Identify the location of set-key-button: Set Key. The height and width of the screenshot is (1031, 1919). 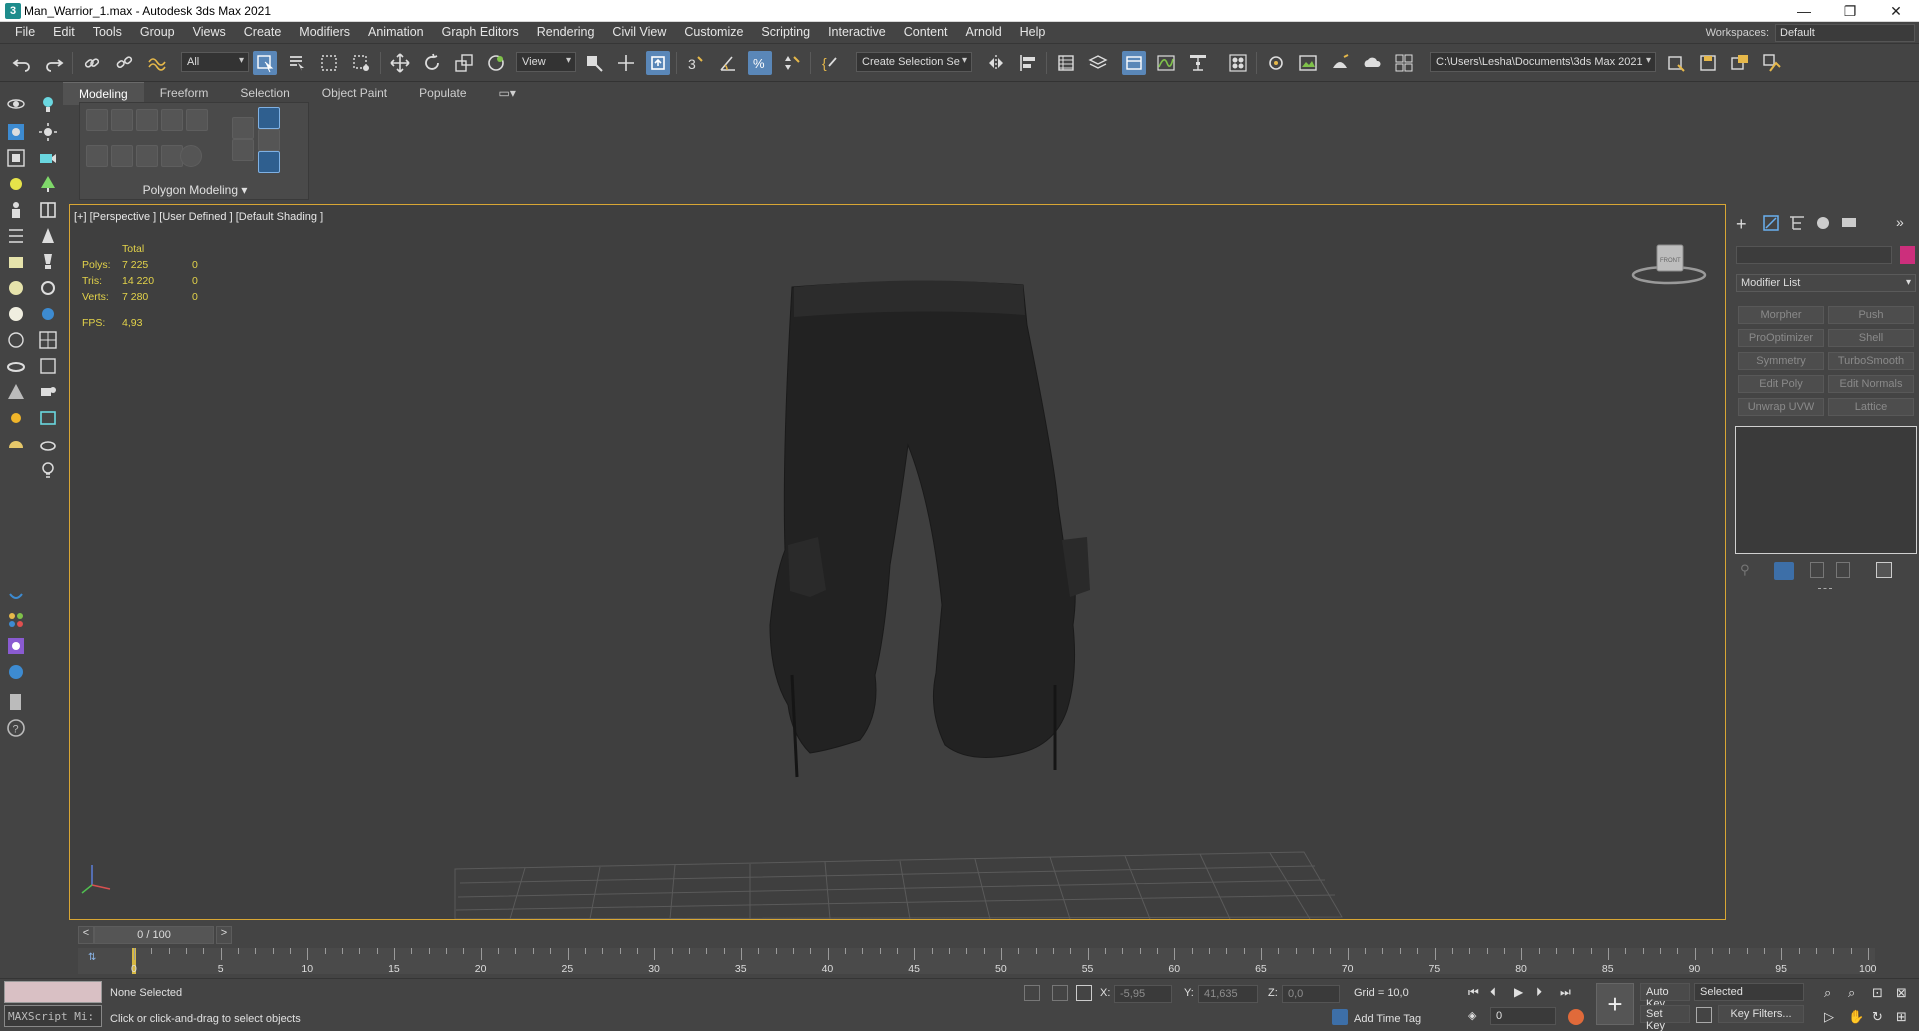
(1665, 1018).